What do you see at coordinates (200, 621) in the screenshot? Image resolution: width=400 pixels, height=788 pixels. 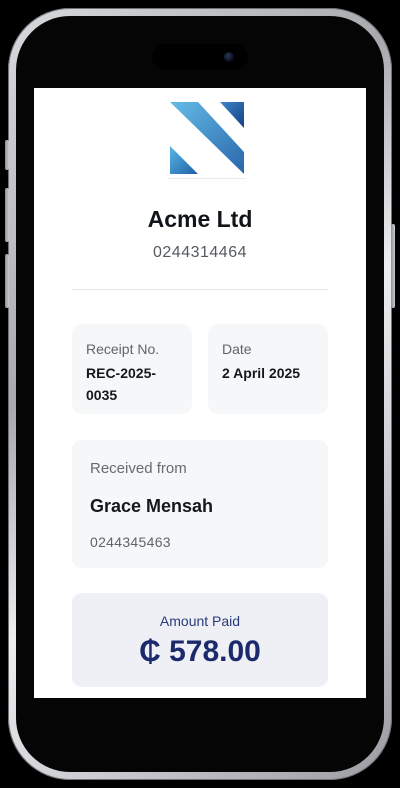 I see `amount-paid-label: Amount Paid` at bounding box center [200, 621].